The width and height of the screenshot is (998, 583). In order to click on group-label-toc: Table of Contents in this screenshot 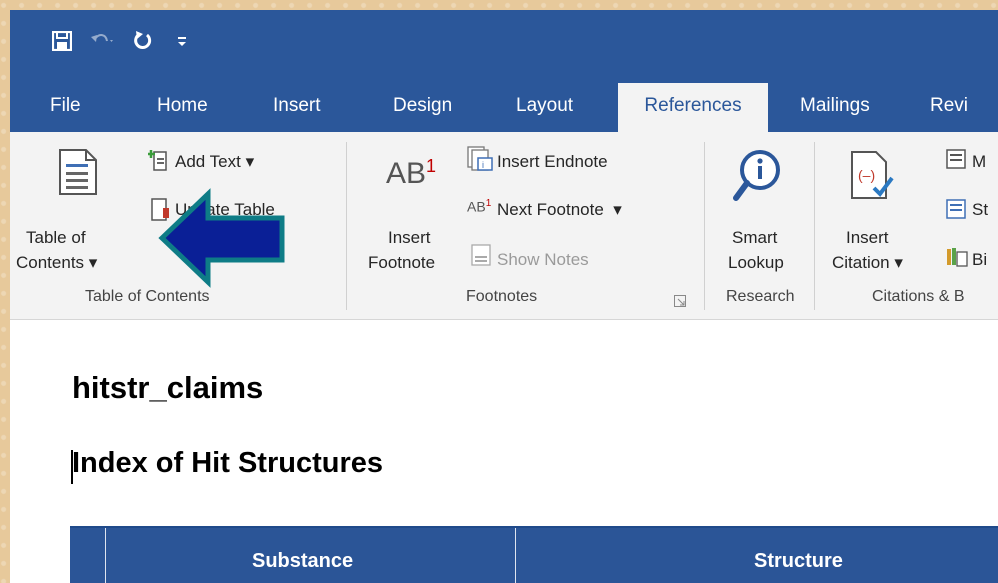, I will do `click(147, 296)`.